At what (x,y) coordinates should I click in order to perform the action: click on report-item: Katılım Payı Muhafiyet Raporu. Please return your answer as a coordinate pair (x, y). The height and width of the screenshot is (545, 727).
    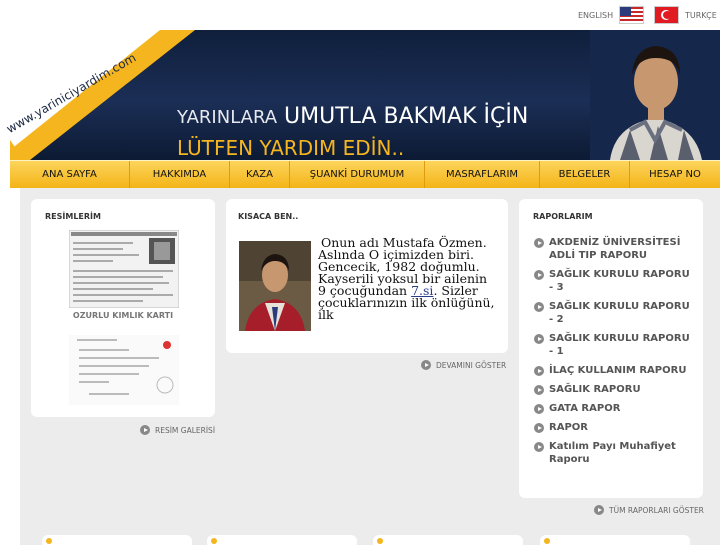
    Looking at the image, I should click on (614, 453).